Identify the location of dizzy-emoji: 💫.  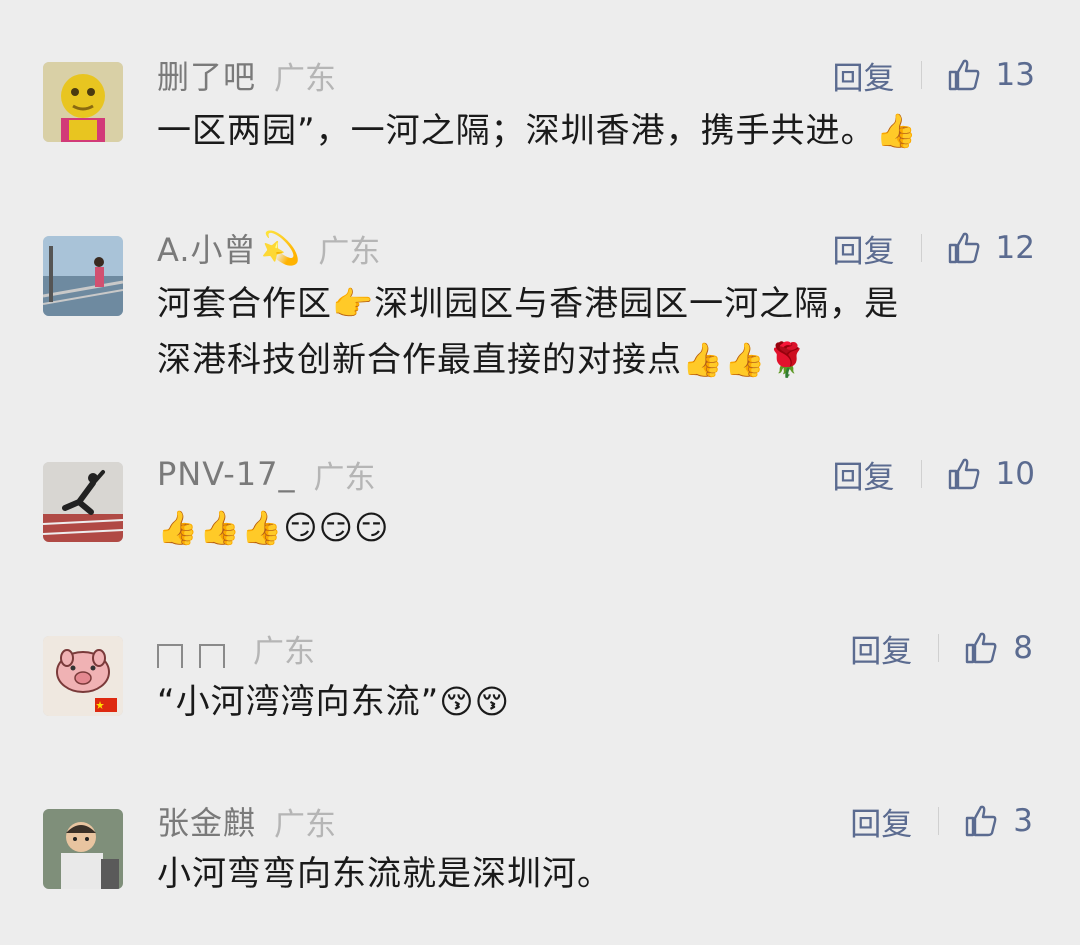
(280, 248).